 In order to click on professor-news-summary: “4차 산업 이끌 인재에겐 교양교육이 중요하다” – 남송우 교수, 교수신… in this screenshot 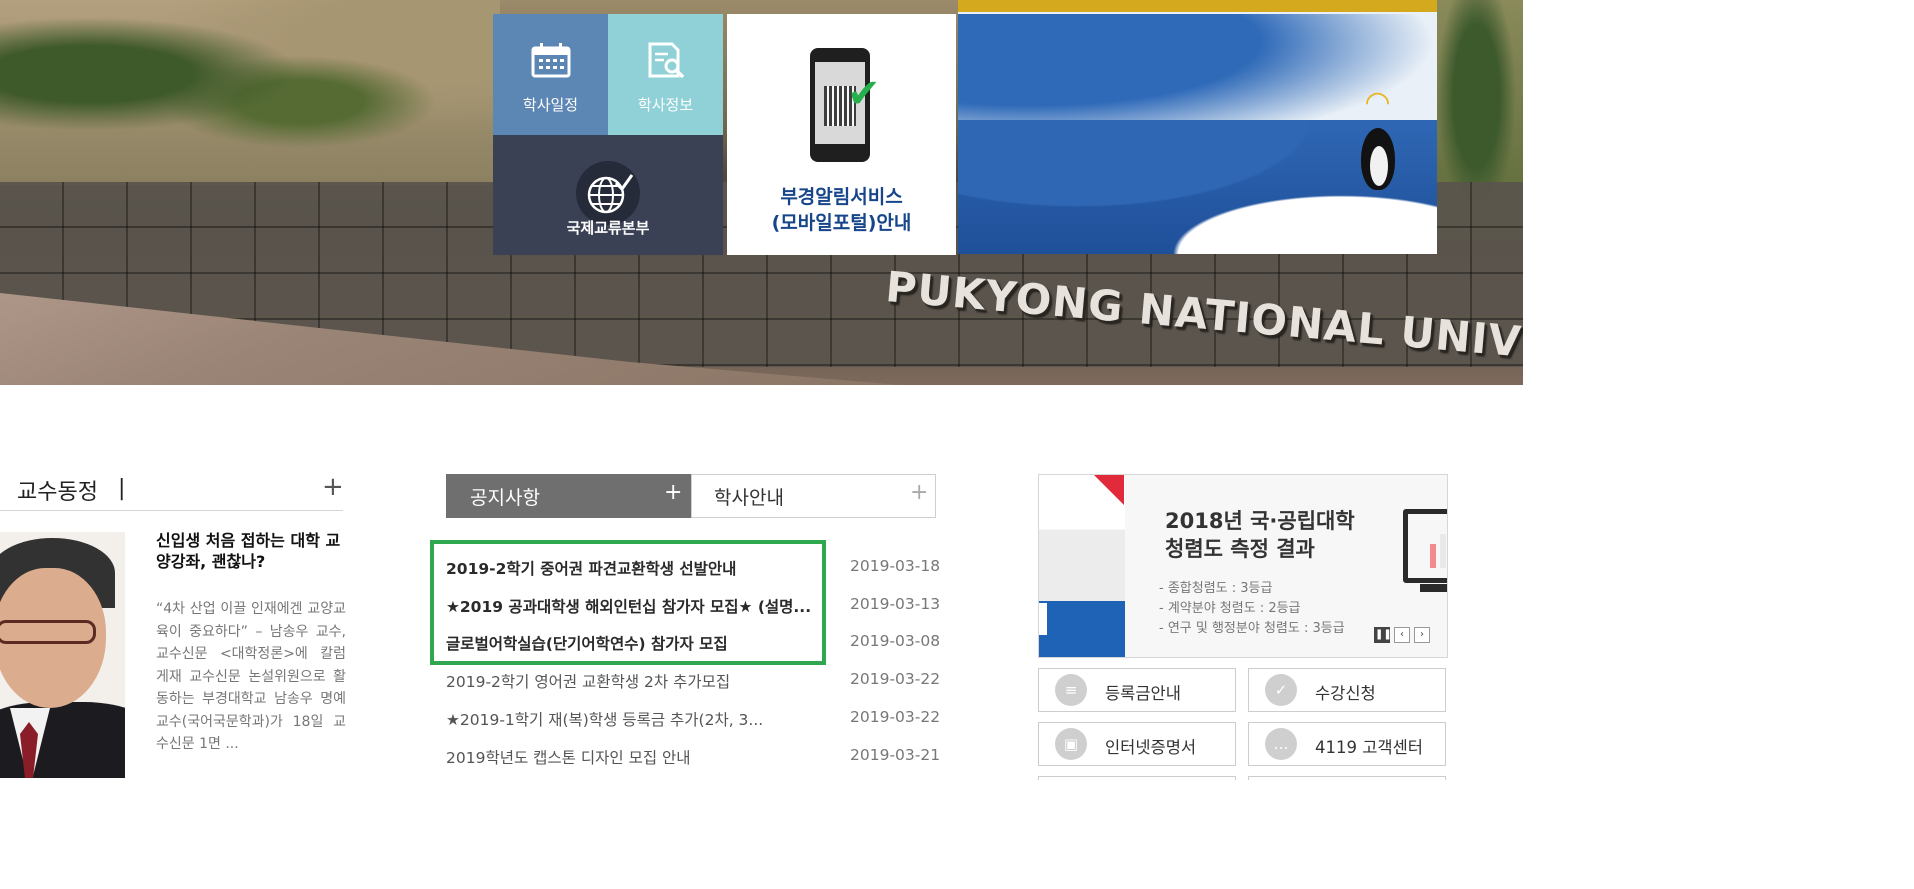, I will do `click(251, 677)`.